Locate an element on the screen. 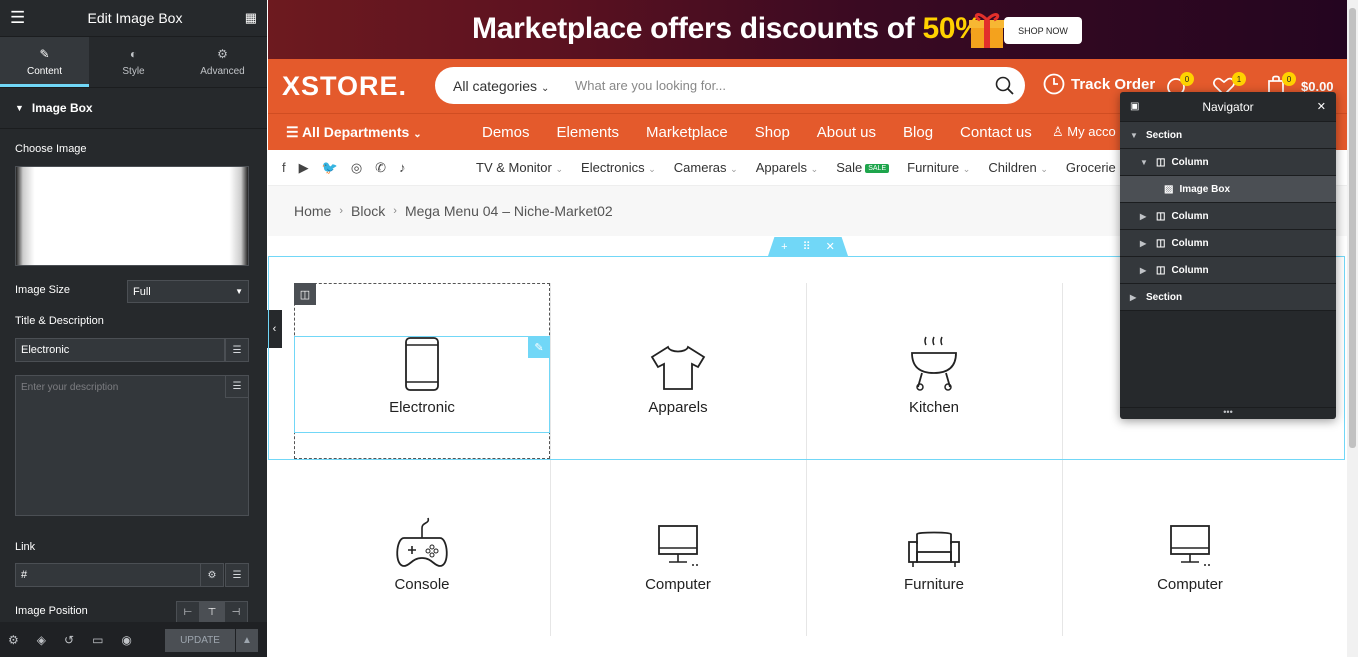 The width and height of the screenshot is (1358, 657). tab-style: ◐ Style is located at coordinates (133, 62).